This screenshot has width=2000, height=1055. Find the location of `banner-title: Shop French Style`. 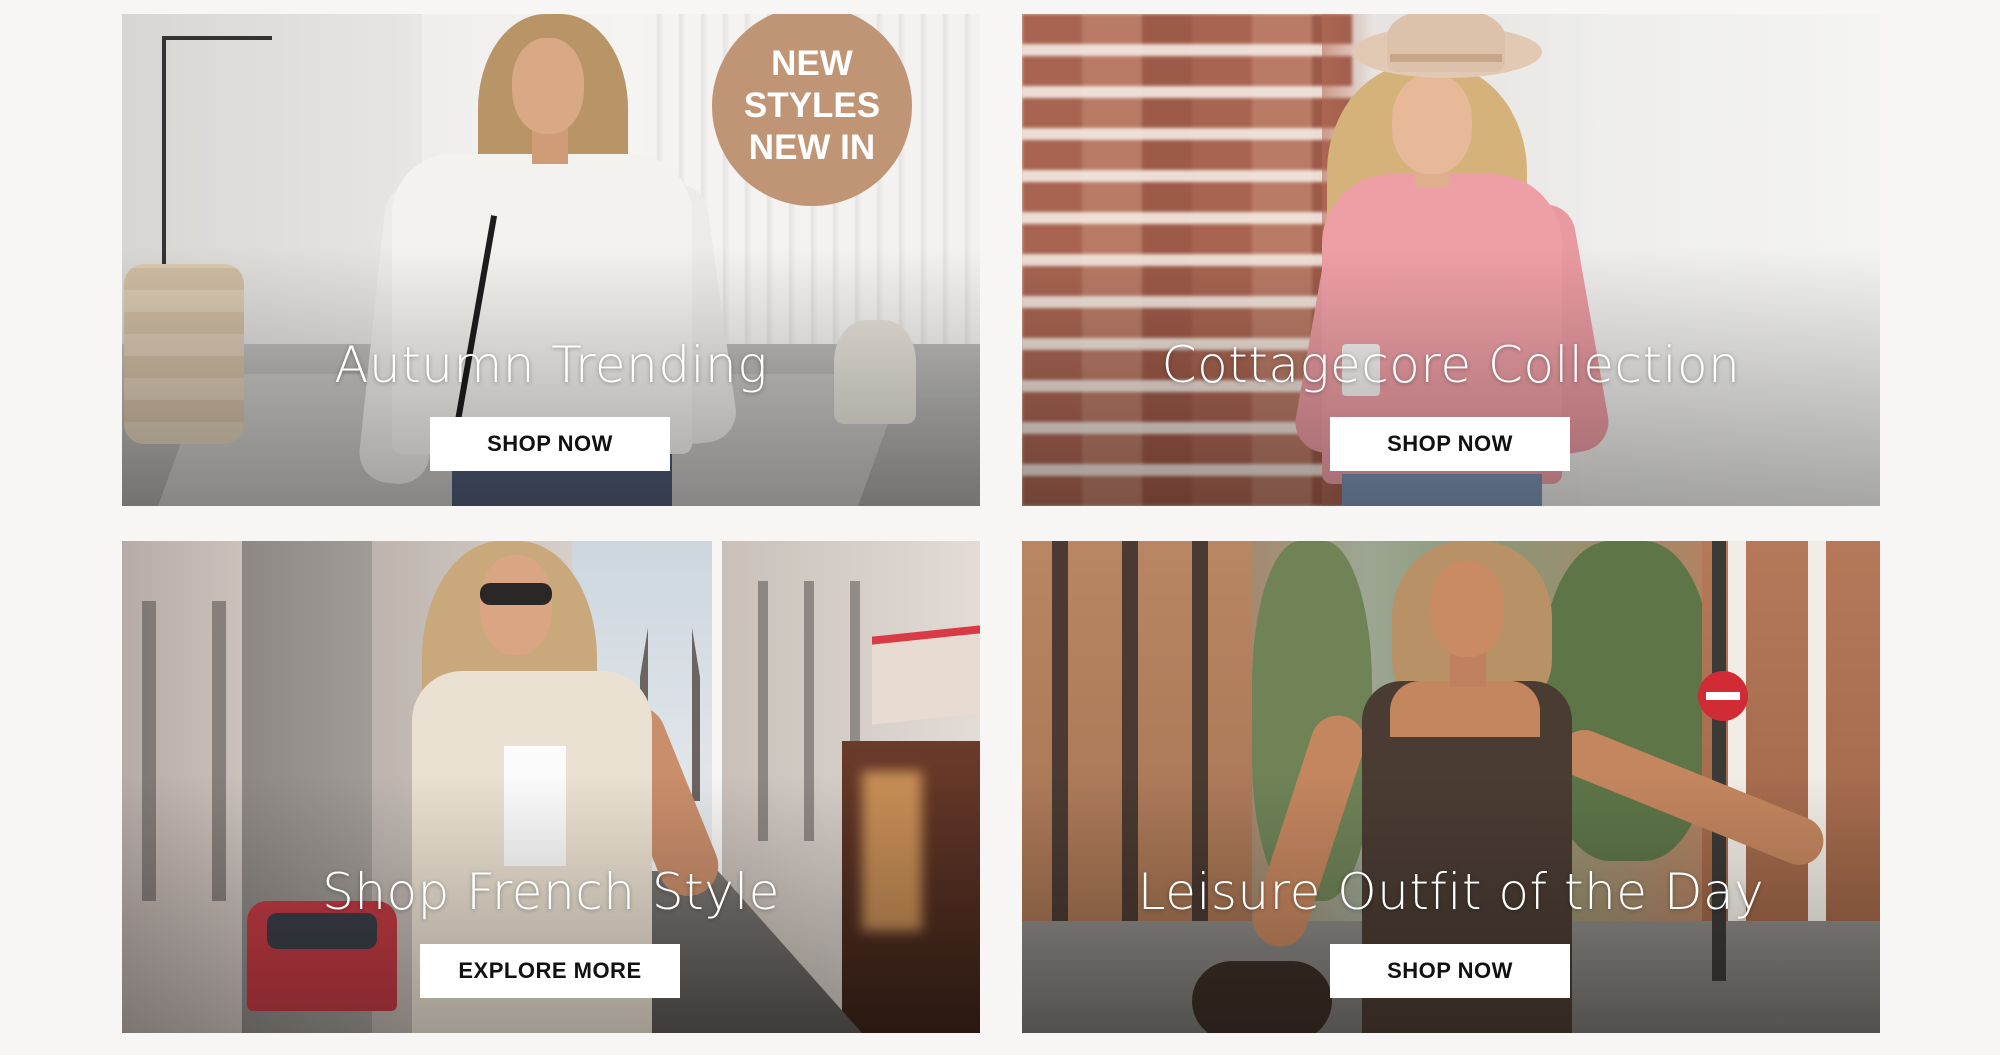

banner-title: Shop French Style is located at coordinates (551, 892).